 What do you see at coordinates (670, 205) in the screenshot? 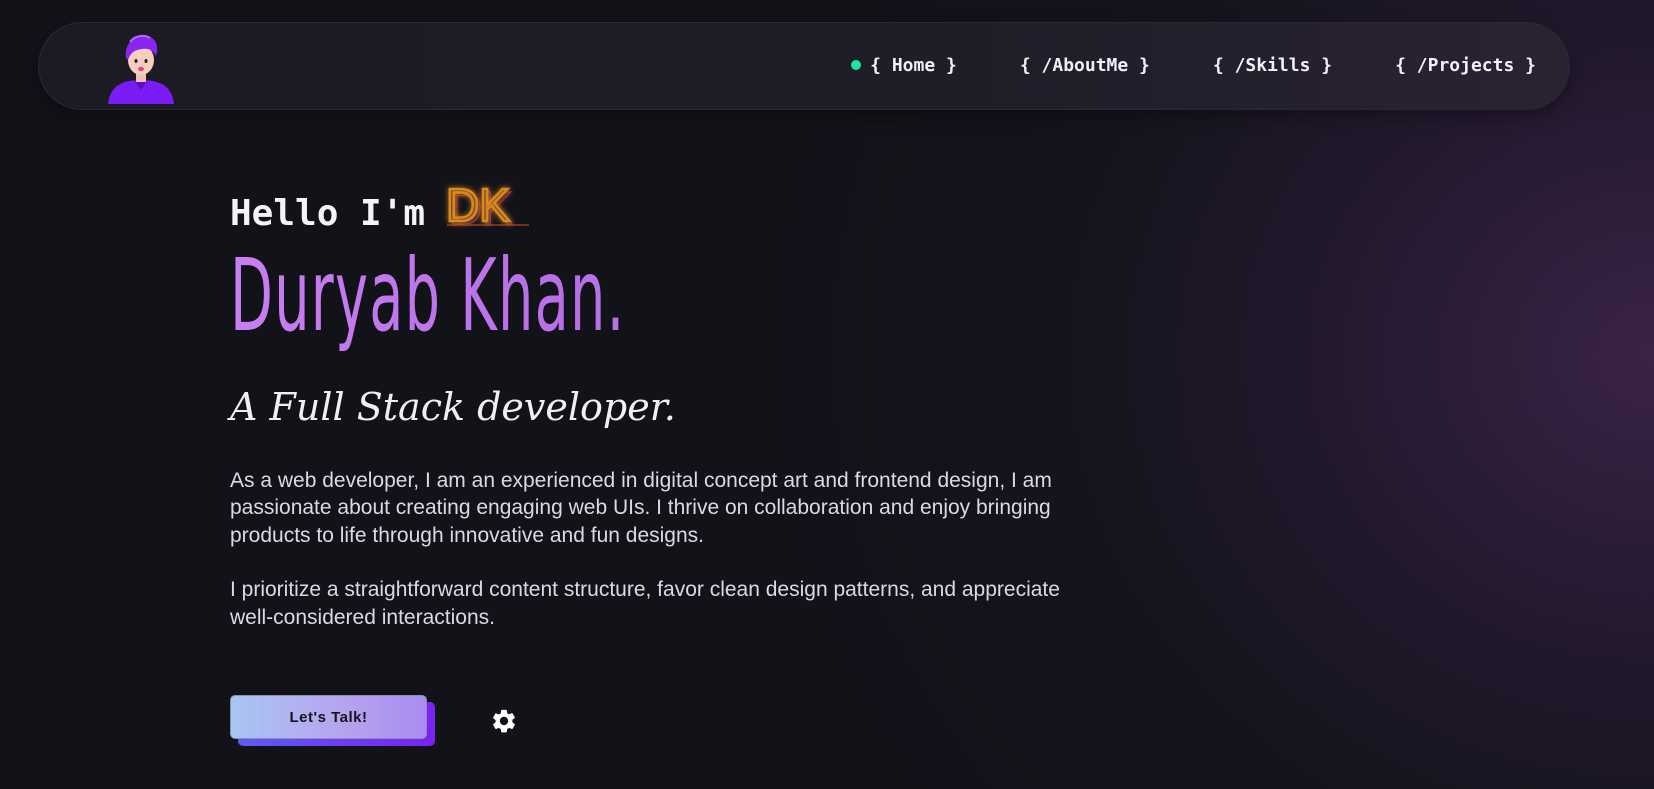
I see `greeting-row: Hello I'm DK DK` at bounding box center [670, 205].